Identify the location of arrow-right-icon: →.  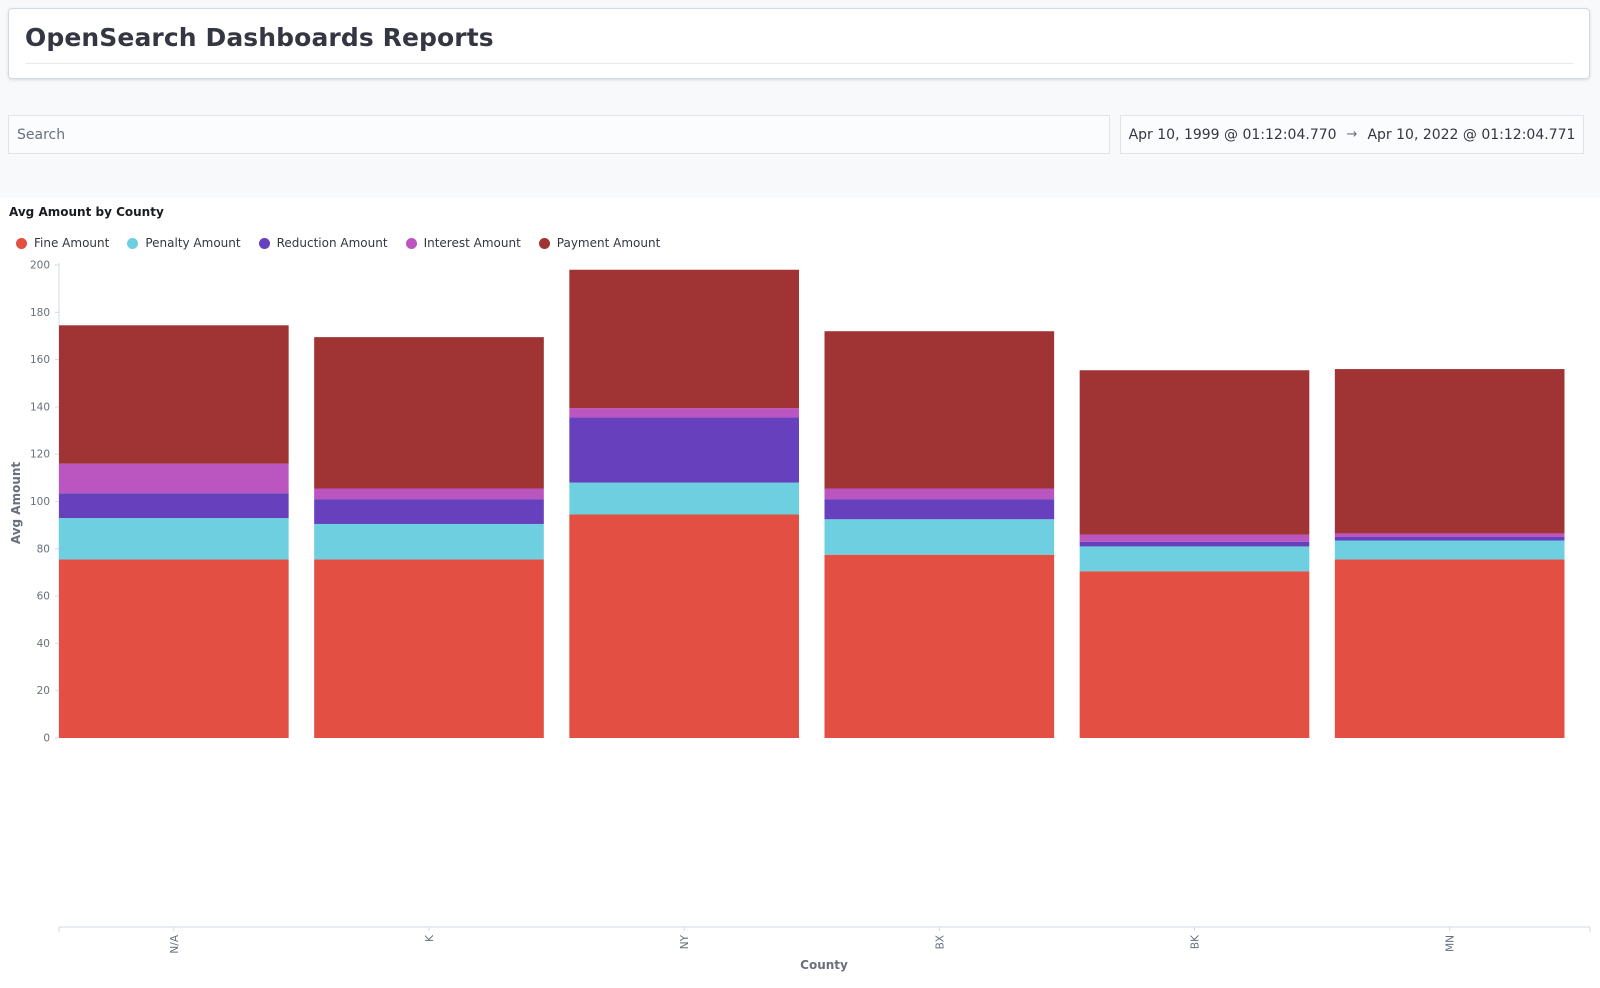
(1352, 134).